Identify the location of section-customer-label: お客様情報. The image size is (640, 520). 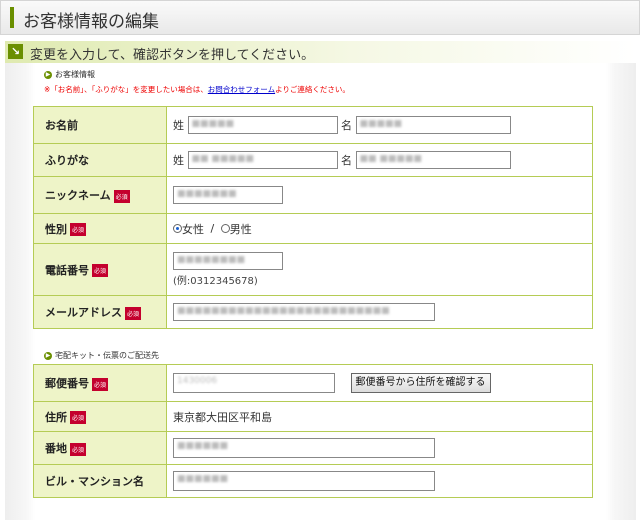
(75, 74).